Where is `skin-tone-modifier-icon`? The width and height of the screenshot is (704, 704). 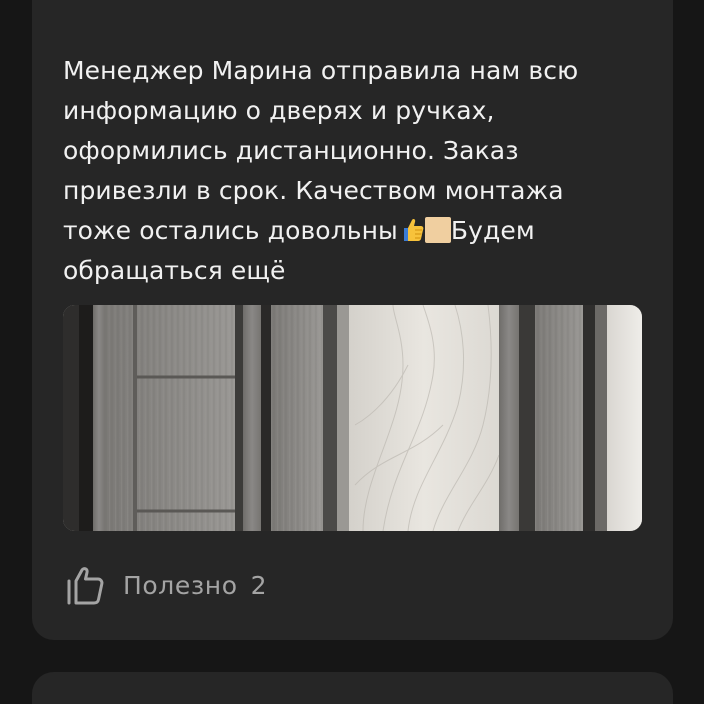 skin-tone-modifier-icon is located at coordinates (437, 230).